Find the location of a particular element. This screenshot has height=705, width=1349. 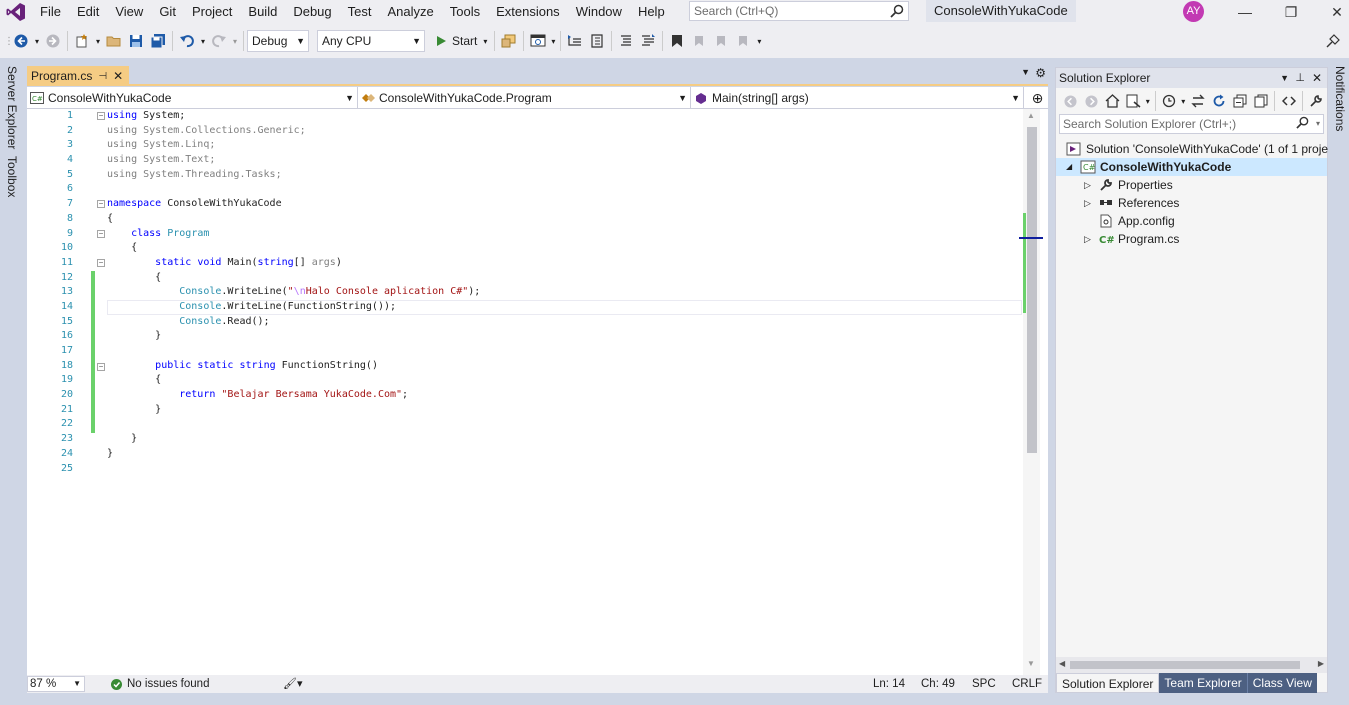

collapse-usings-icon: − is located at coordinates (101, 116).